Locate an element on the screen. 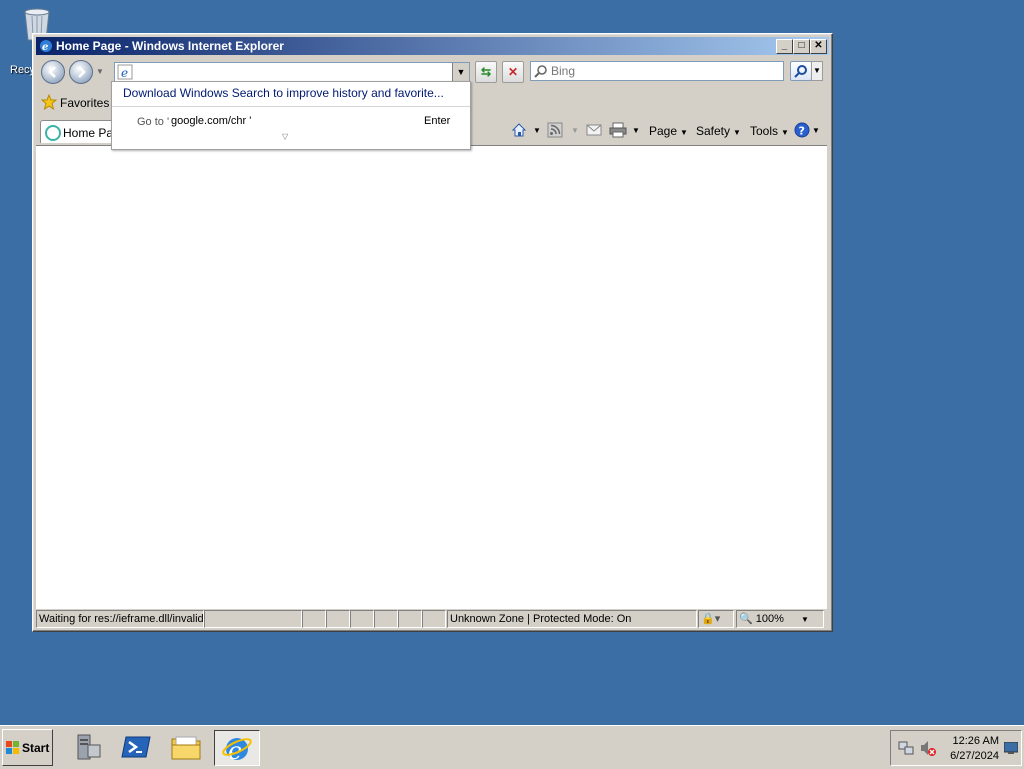  help-icon: ? is located at coordinates (802, 130).